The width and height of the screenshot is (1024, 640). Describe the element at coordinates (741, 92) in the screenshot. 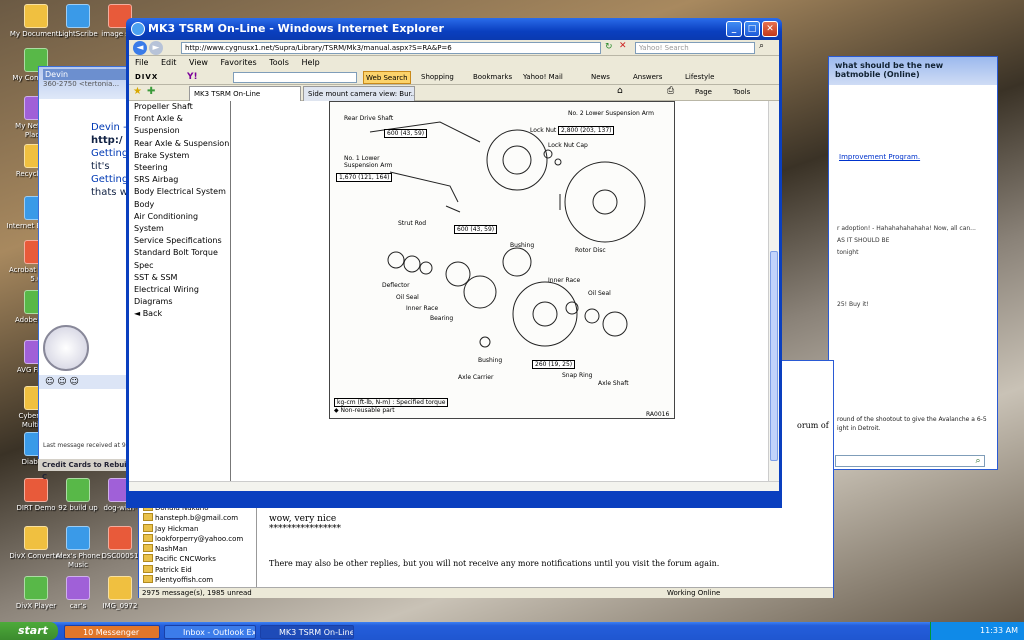

I see `tools-button: Tools` at that location.